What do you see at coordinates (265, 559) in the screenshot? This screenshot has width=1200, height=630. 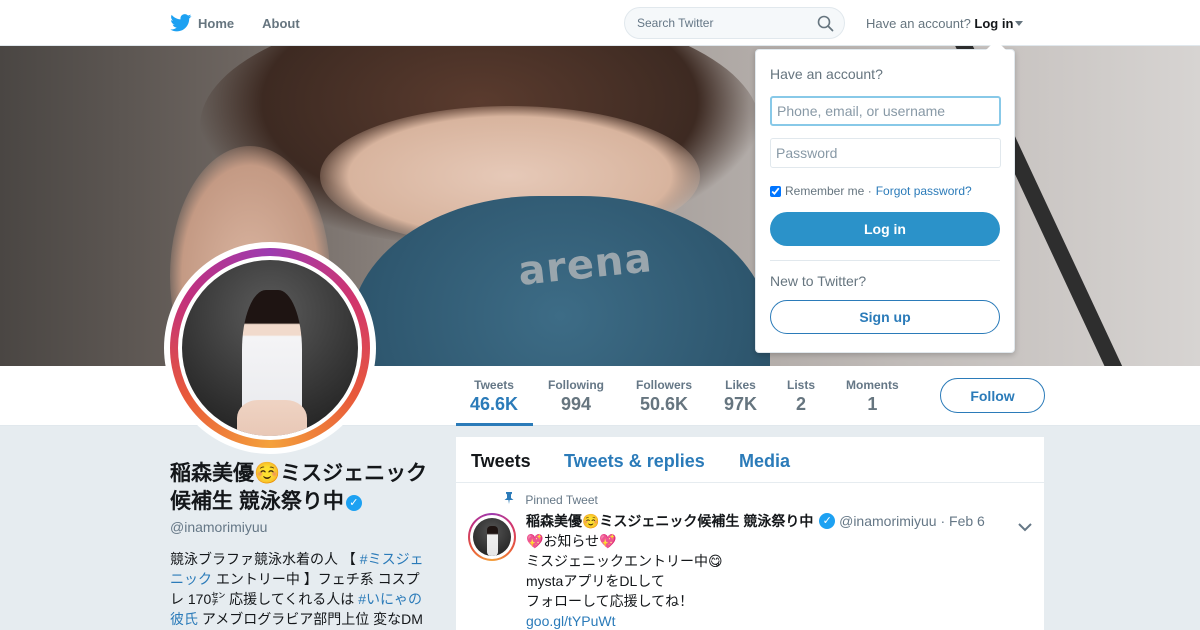 I see `bio-text: 競泳ブラファ競泳水着の人 【` at bounding box center [265, 559].